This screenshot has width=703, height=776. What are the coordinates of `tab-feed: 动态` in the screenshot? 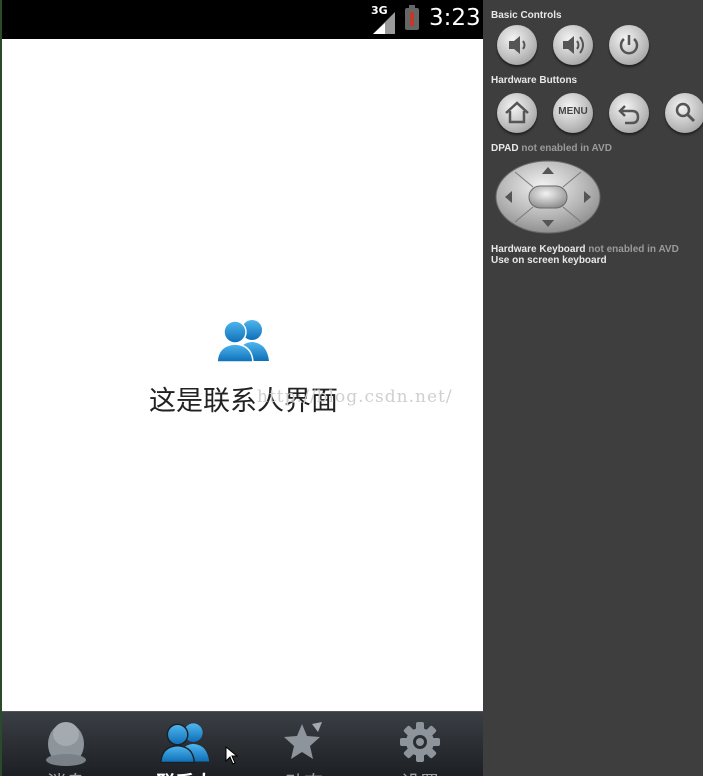 It's located at (304, 744).